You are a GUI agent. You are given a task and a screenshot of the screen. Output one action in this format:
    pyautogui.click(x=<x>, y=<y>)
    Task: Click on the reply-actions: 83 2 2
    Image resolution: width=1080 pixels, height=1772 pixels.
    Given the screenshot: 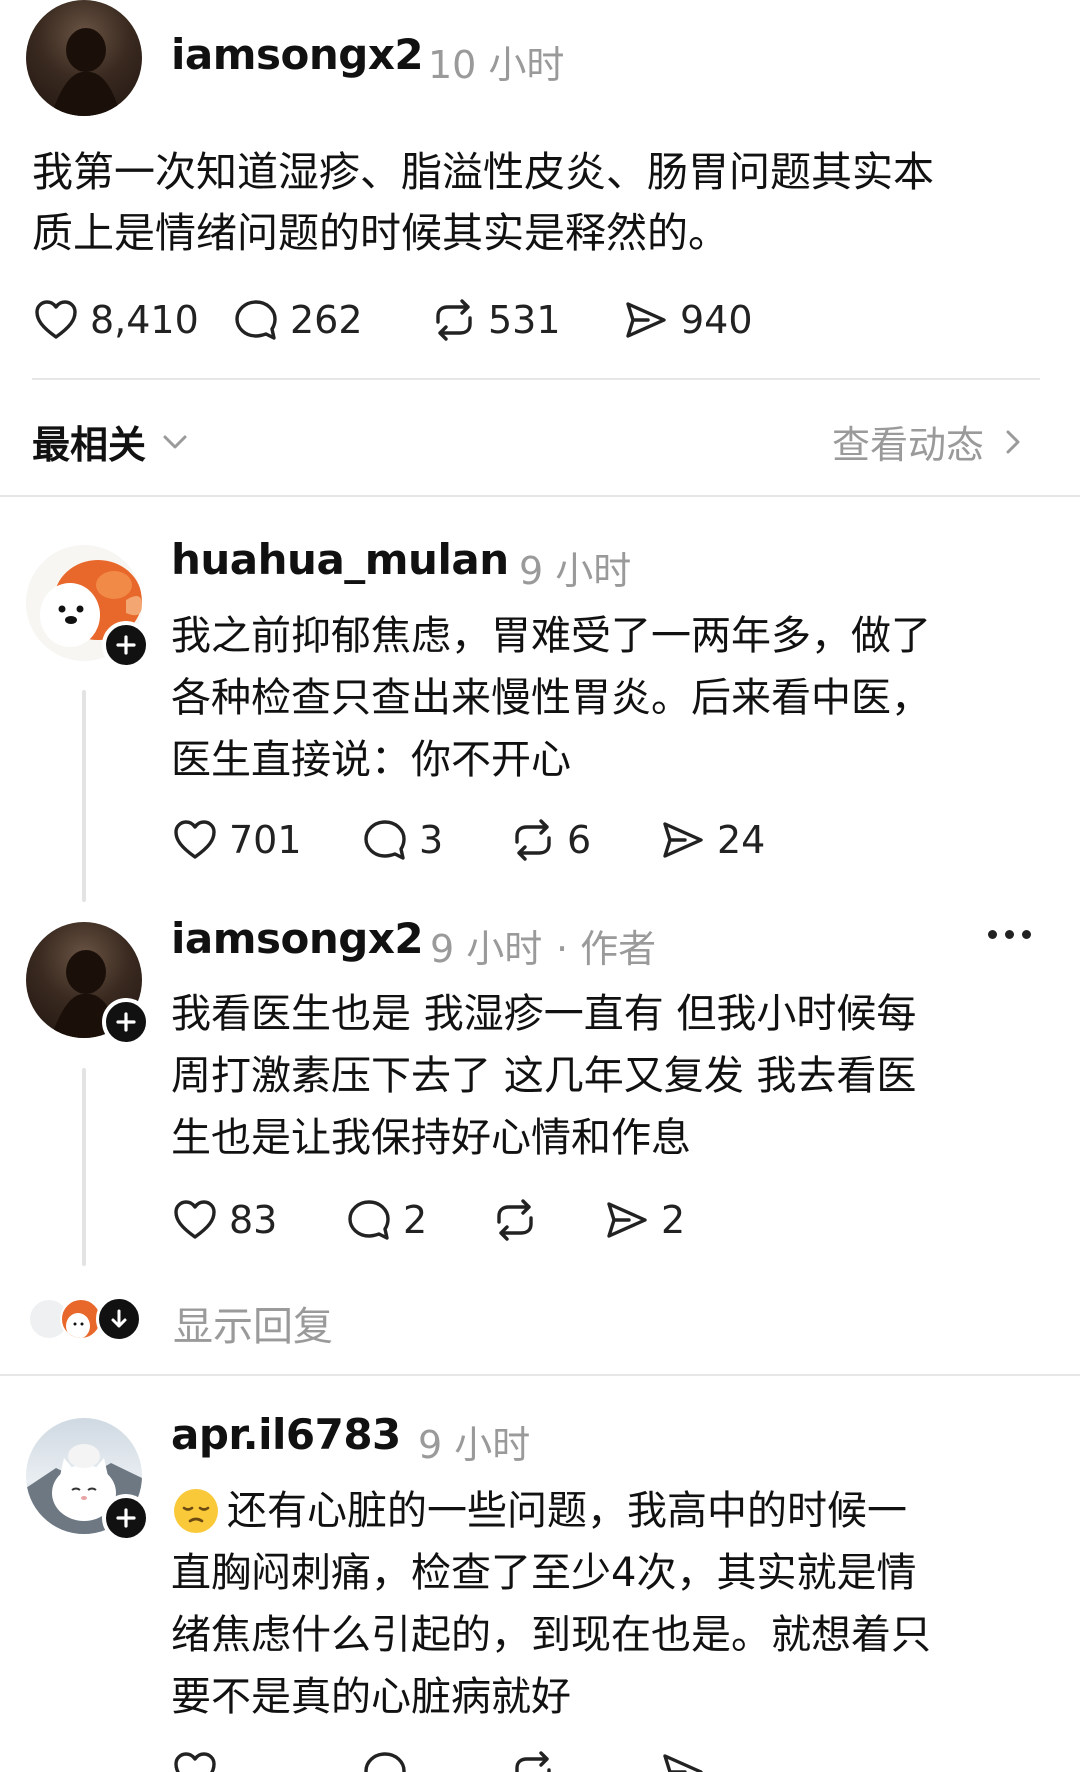 What is the action you would take?
    pyautogui.click(x=428, y=1220)
    